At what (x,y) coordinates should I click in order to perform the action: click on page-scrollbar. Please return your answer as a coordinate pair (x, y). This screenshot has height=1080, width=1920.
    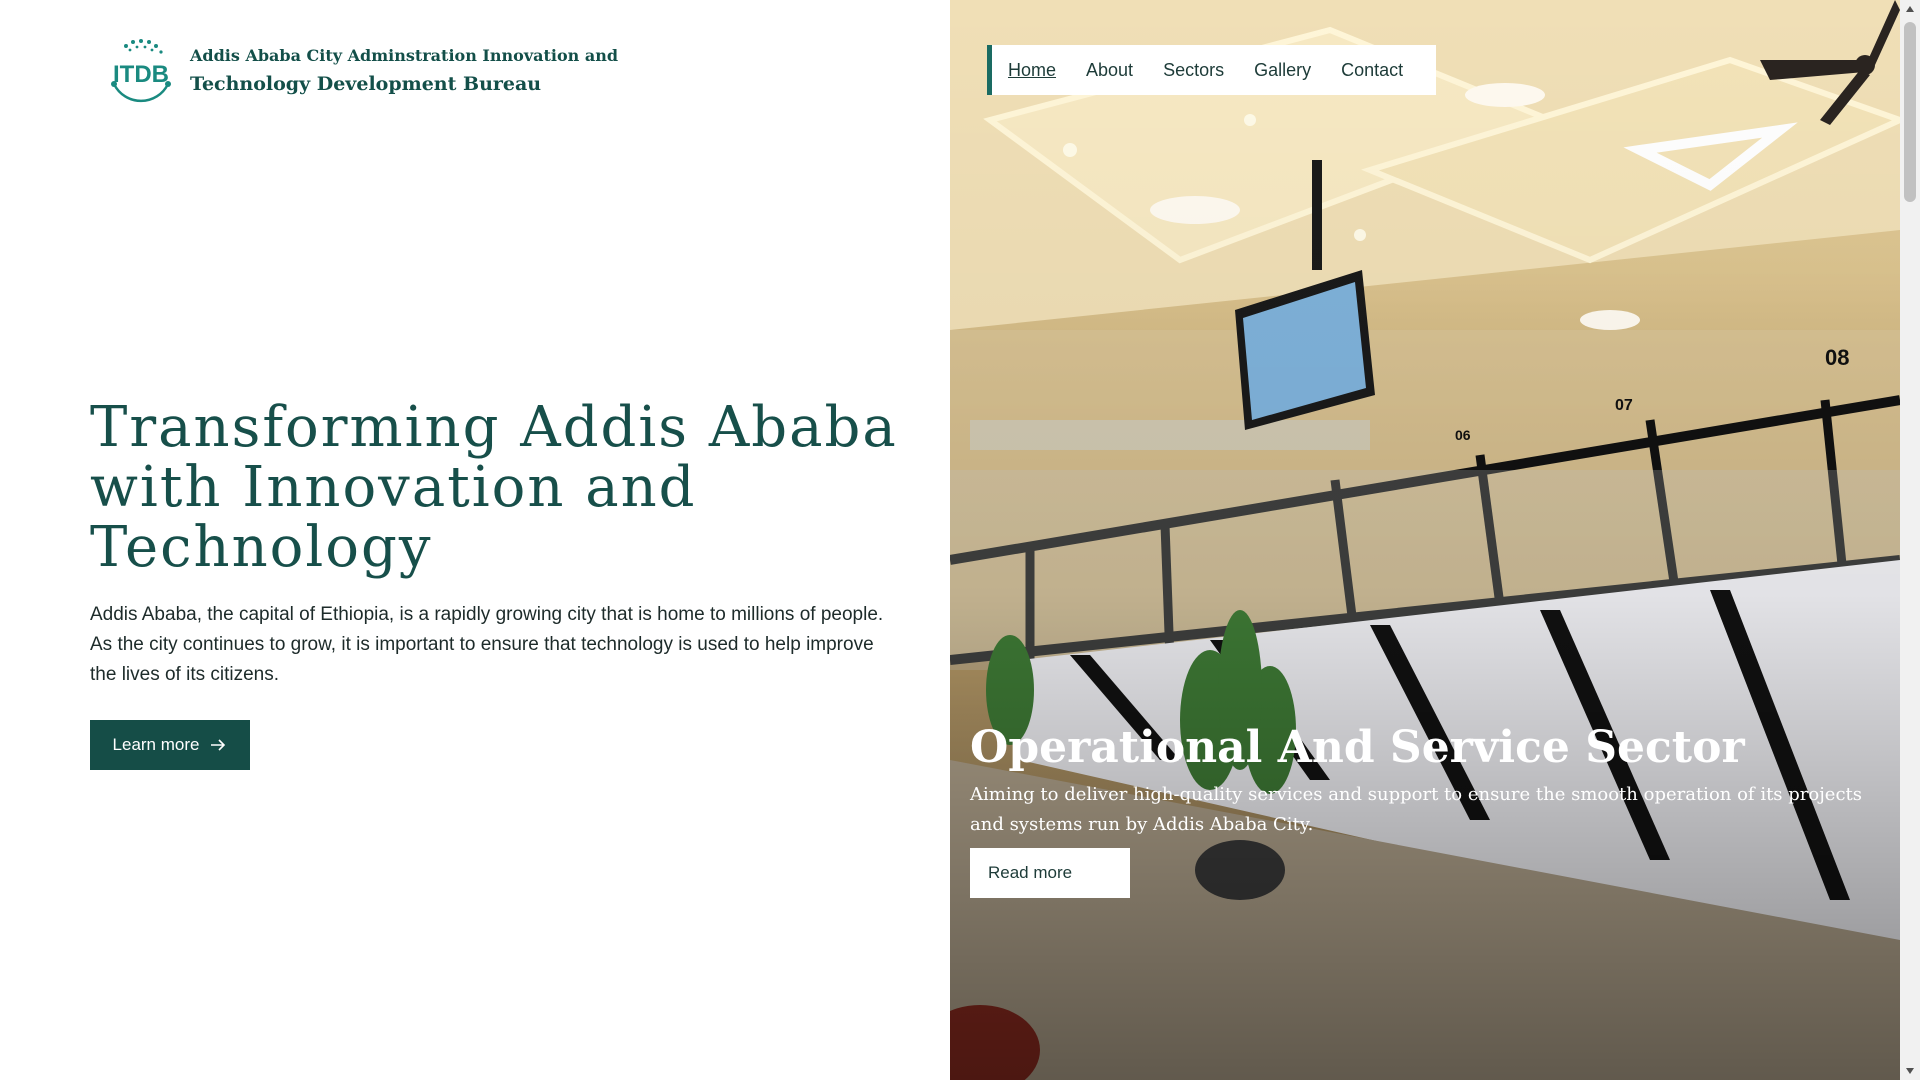
    Looking at the image, I should click on (1910, 540).